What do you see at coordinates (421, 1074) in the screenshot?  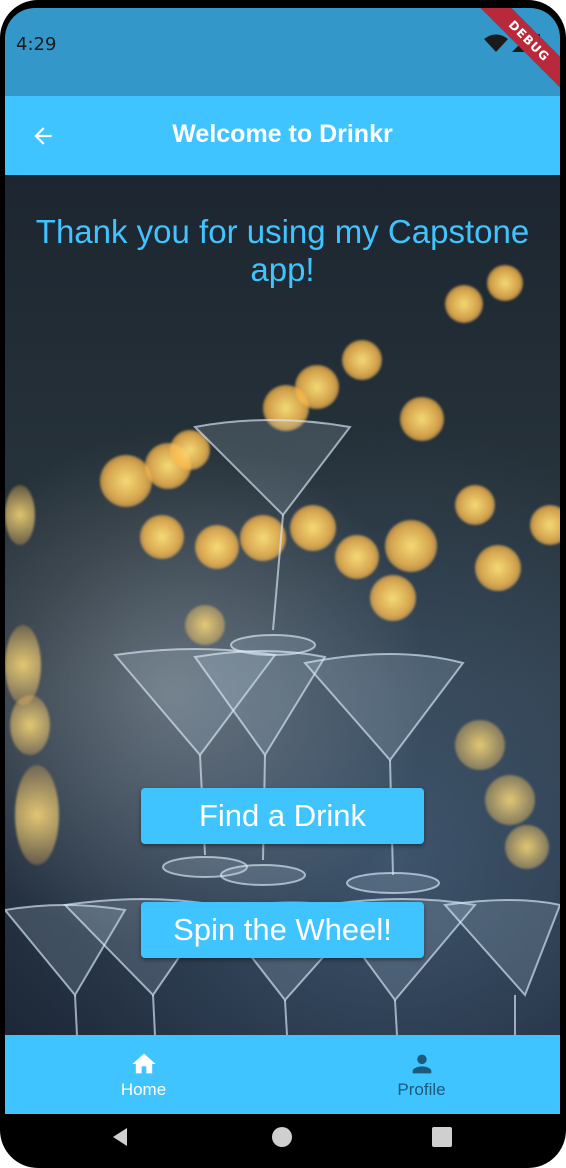 I see `nav-item-profile: Profile` at bounding box center [421, 1074].